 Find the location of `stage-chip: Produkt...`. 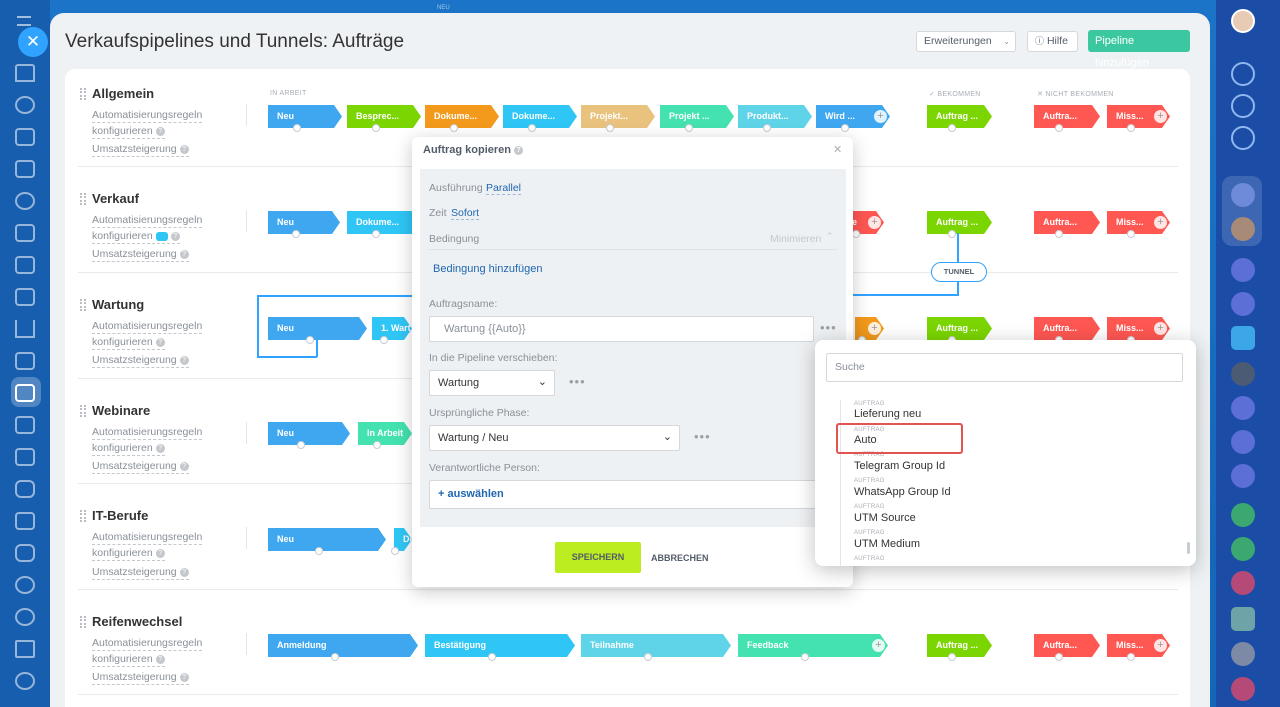

stage-chip: Produkt... is located at coordinates (775, 116).